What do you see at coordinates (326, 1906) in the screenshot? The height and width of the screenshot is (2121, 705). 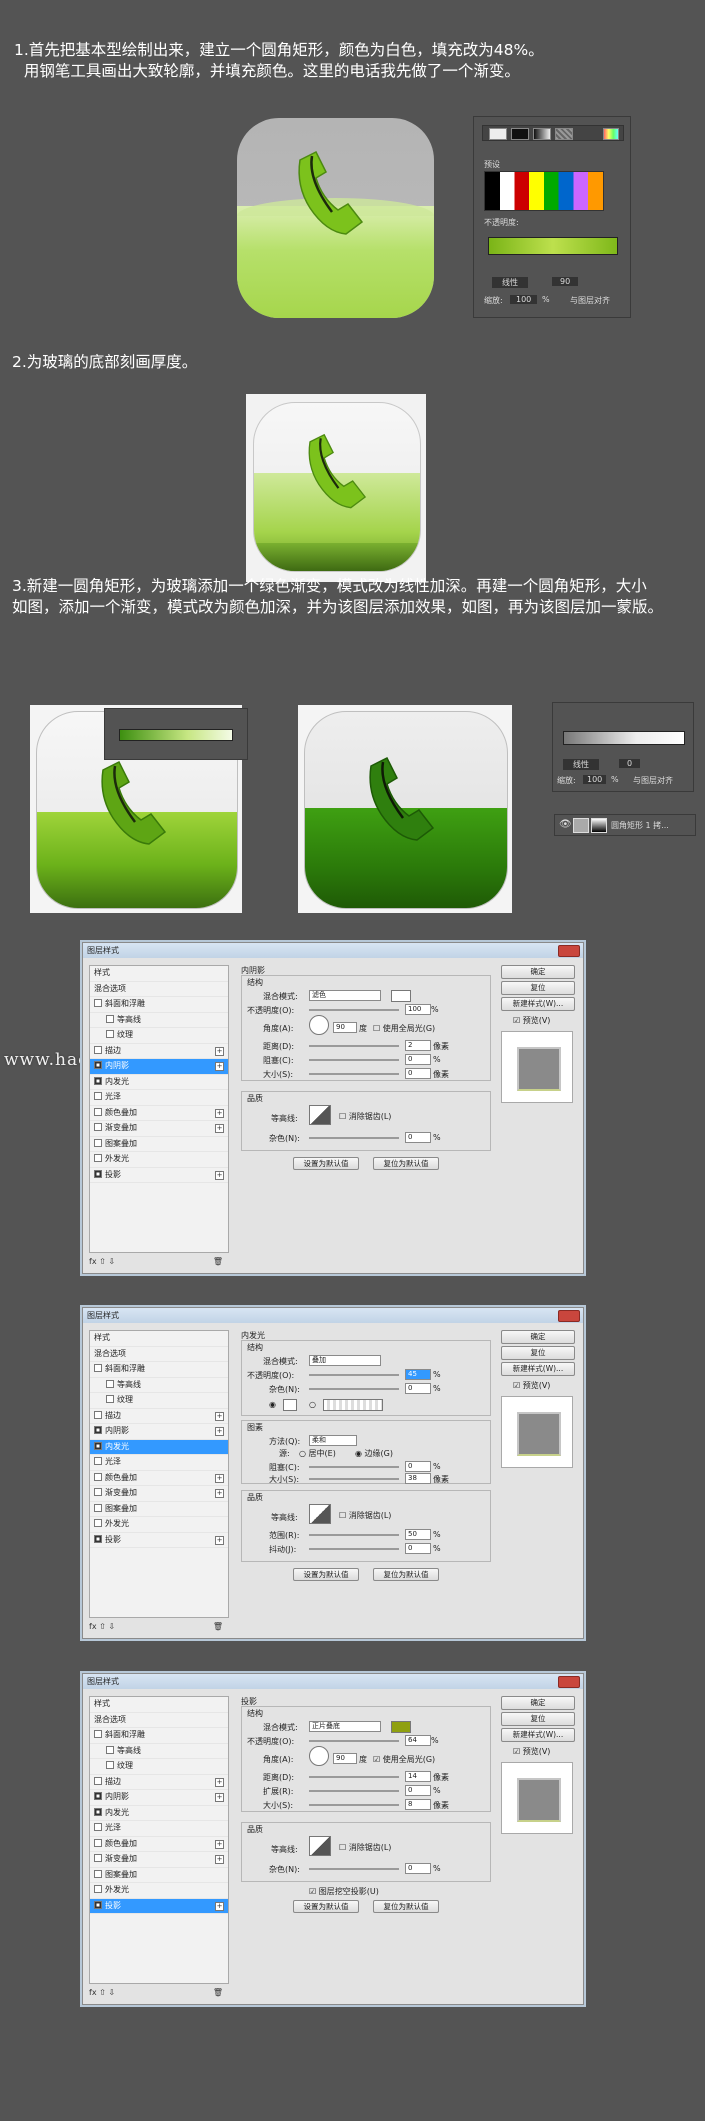 I see `set-default-button: 设置为默认值` at bounding box center [326, 1906].